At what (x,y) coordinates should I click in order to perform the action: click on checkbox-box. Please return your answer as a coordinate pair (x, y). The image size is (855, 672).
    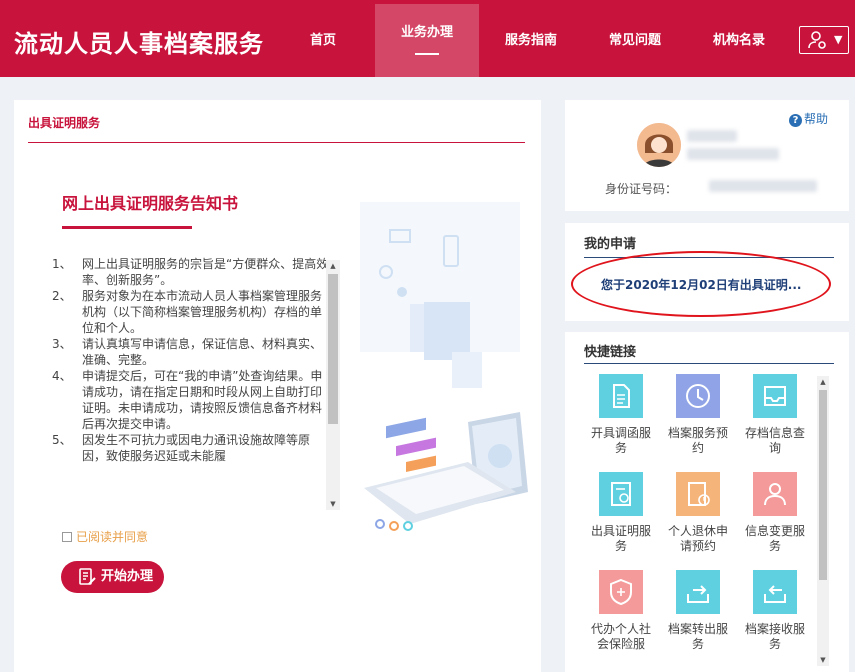
    Looking at the image, I should click on (67, 537).